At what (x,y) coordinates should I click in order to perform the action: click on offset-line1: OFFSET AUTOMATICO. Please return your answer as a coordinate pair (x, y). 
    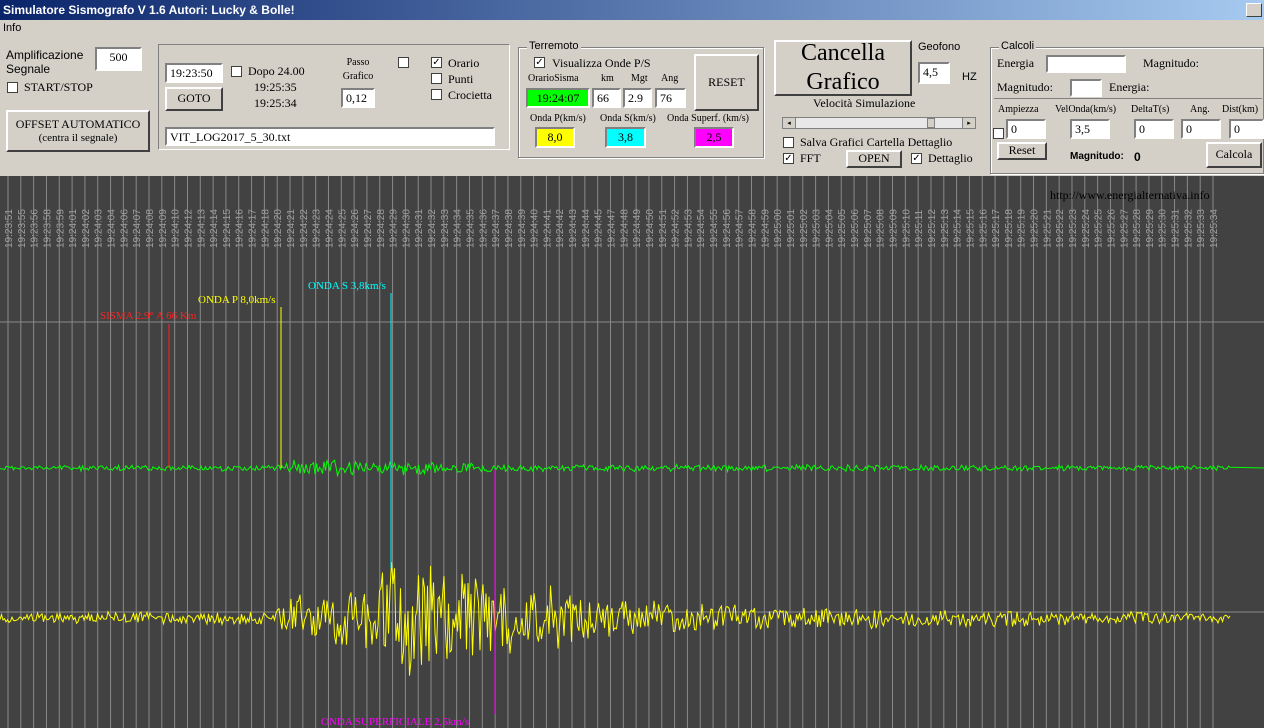
    Looking at the image, I should click on (78, 123).